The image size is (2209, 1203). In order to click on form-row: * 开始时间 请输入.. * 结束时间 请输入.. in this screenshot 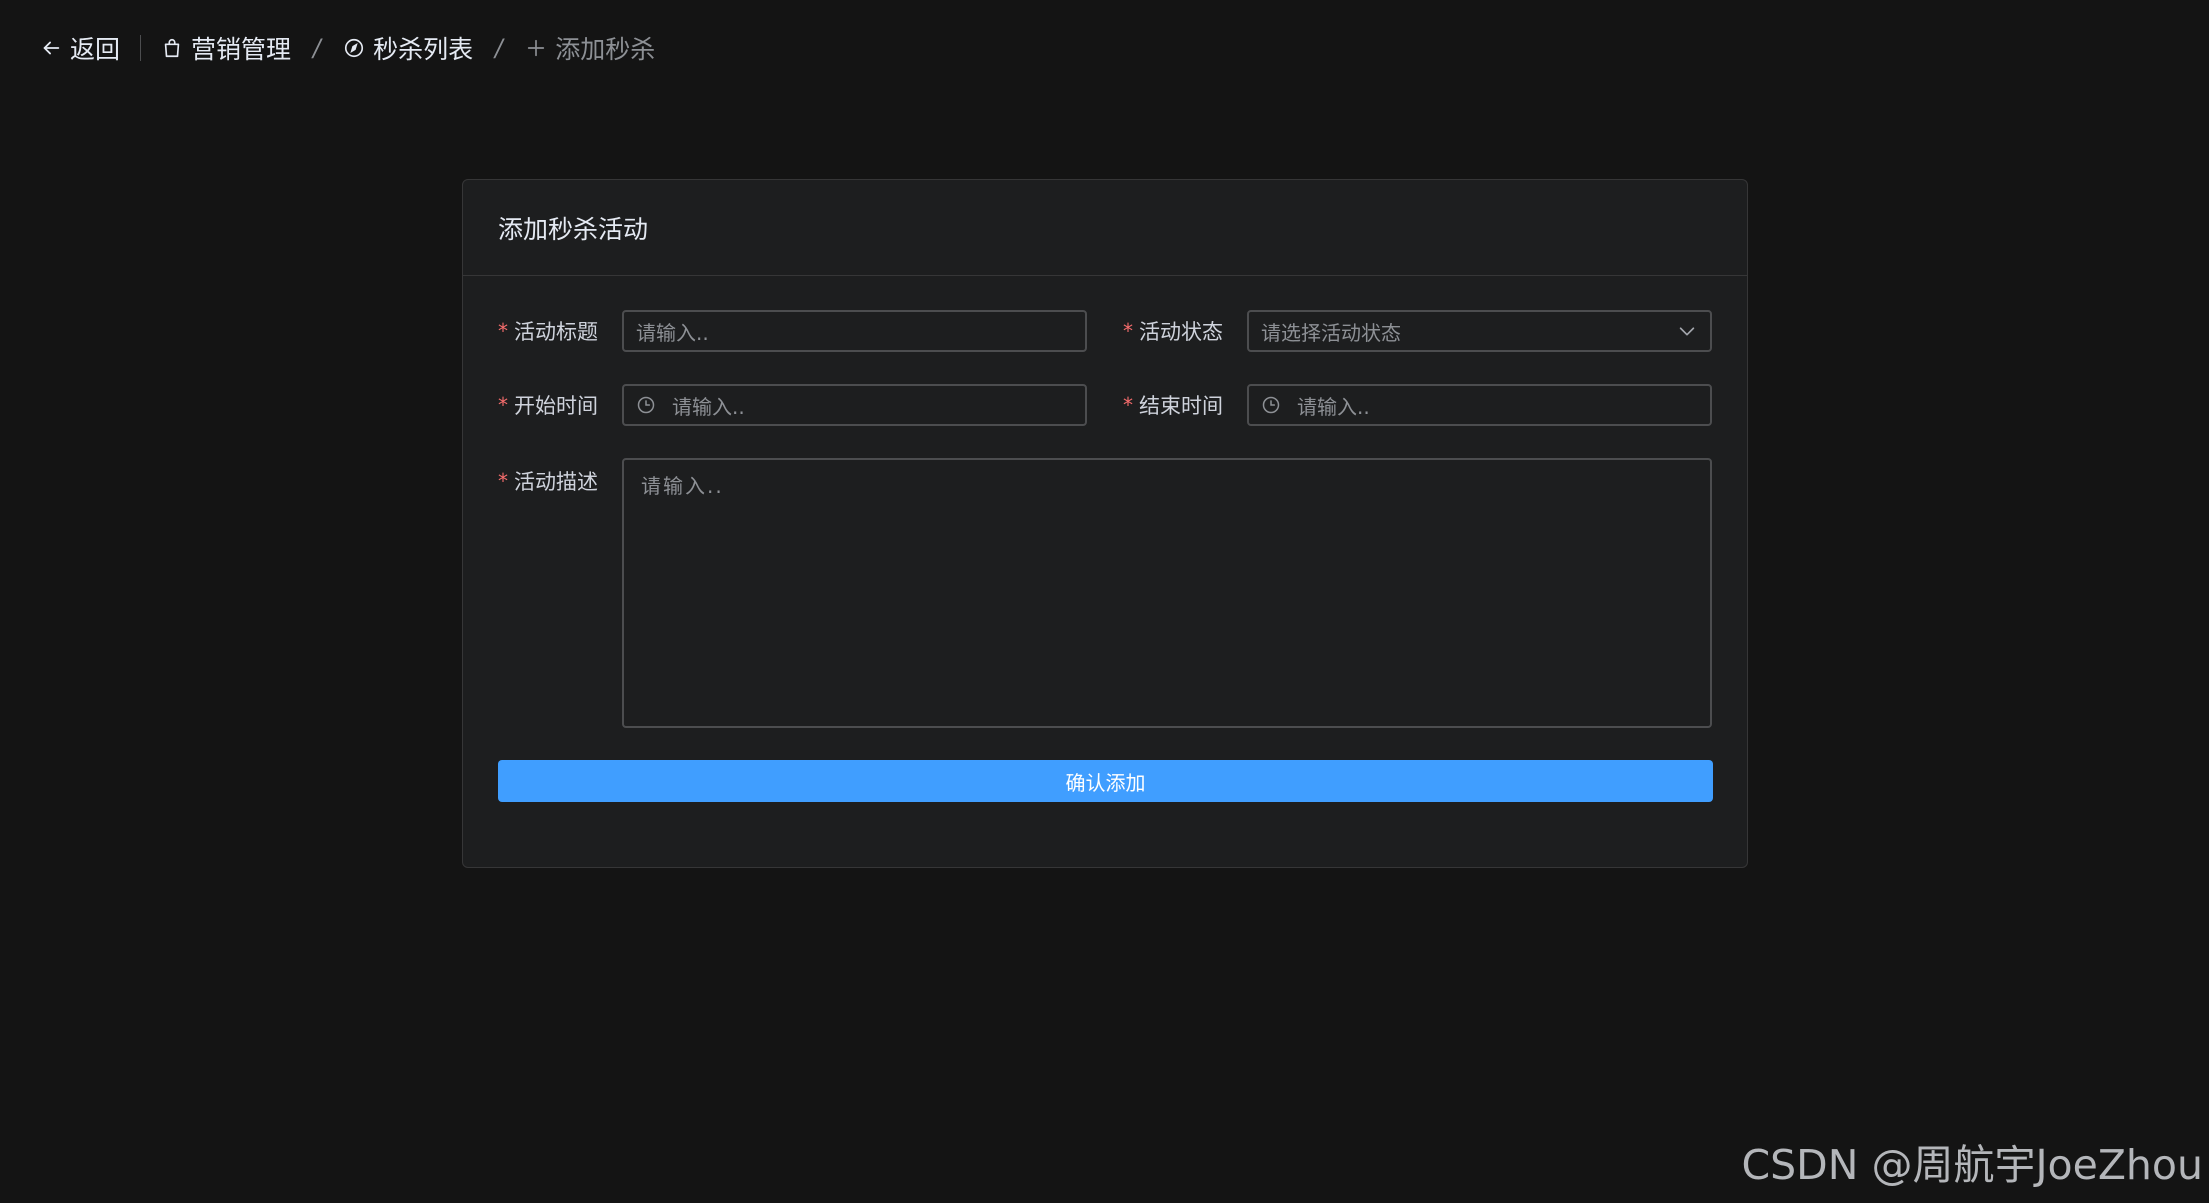, I will do `click(1105, 405)`.